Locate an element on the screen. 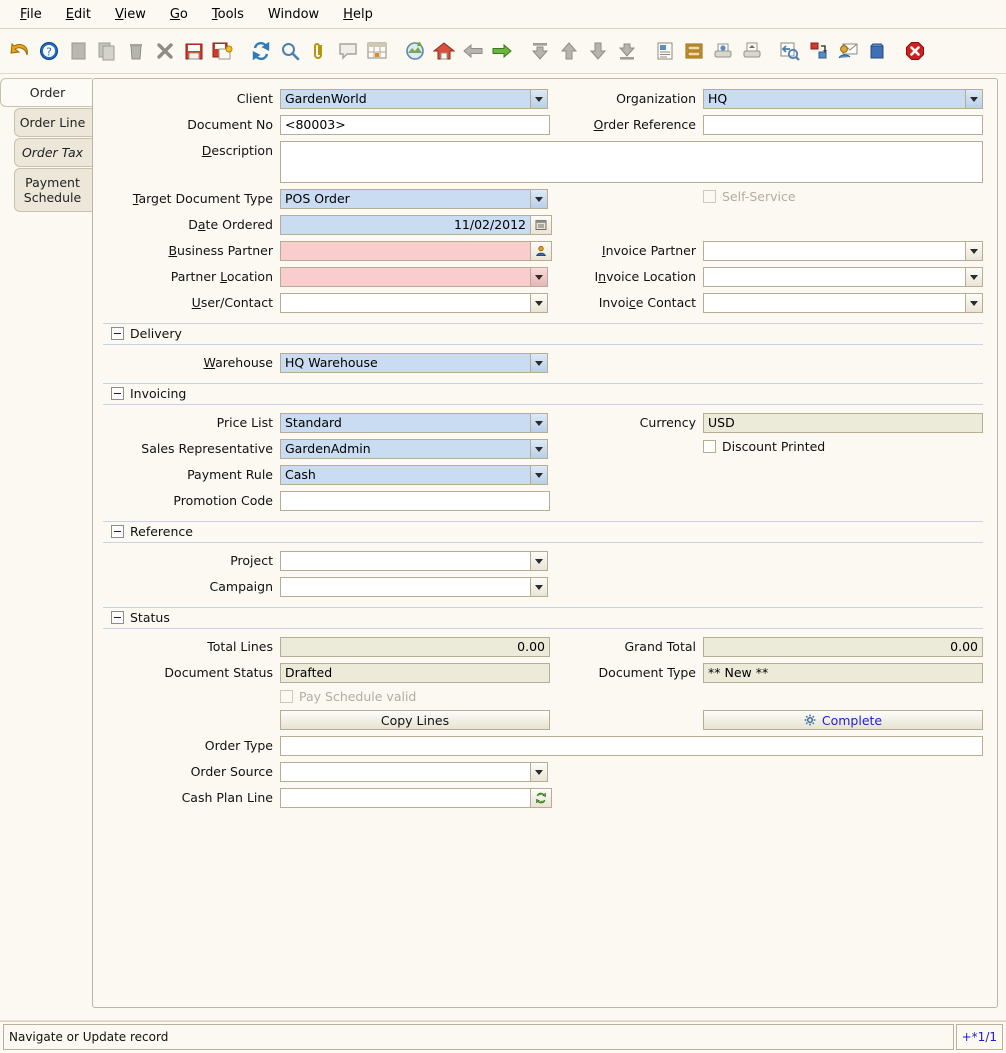 This screenshot has height=1053, width=1006. payment-rule-value: Cash is located at coordinates (405, 475).